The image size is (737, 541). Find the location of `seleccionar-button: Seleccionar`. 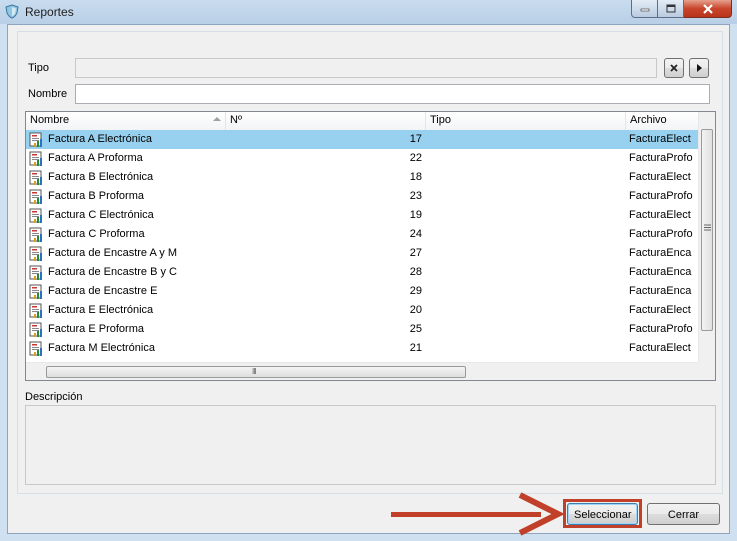

seleccionar-button: Seleccionar is located at coordinates (602, 514).